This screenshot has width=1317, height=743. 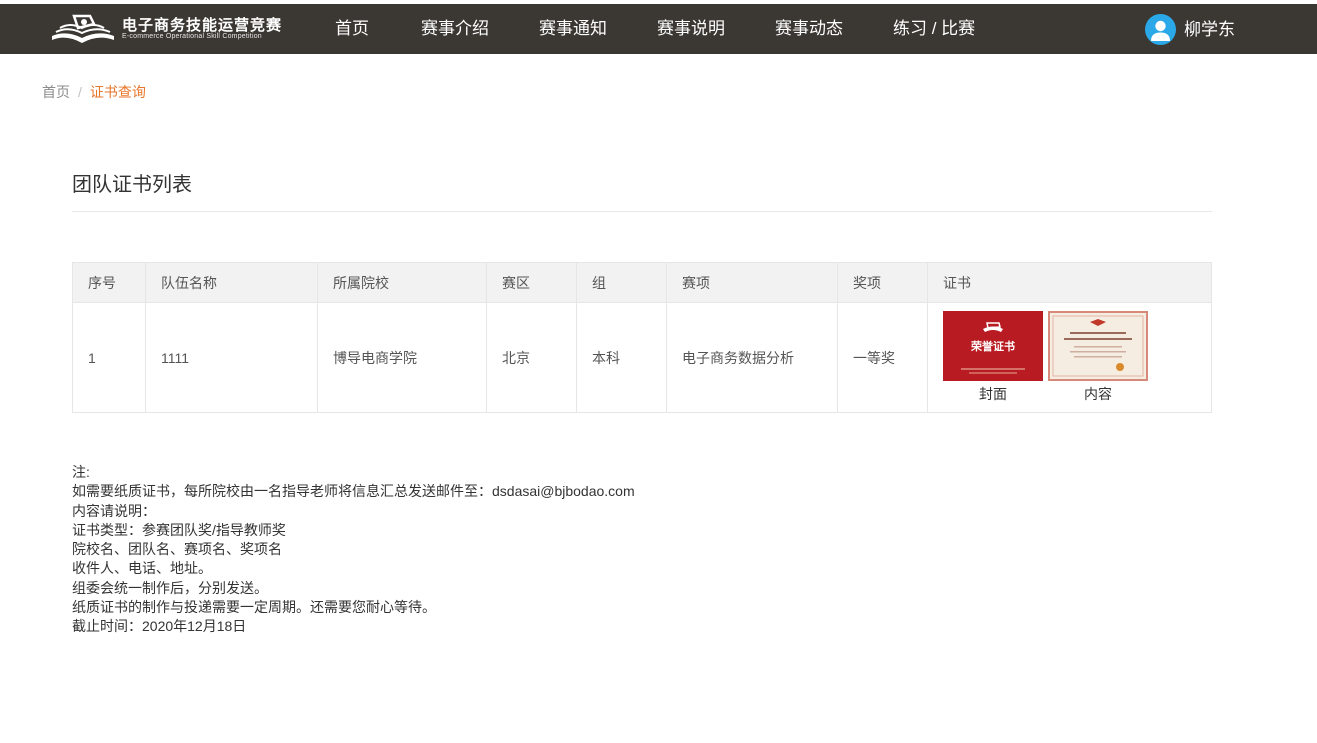 What do you see at coordinates (1098, 394) in the screenshot?
I see `certificate-content-label: 内容` at bounding box center [1098, 394].